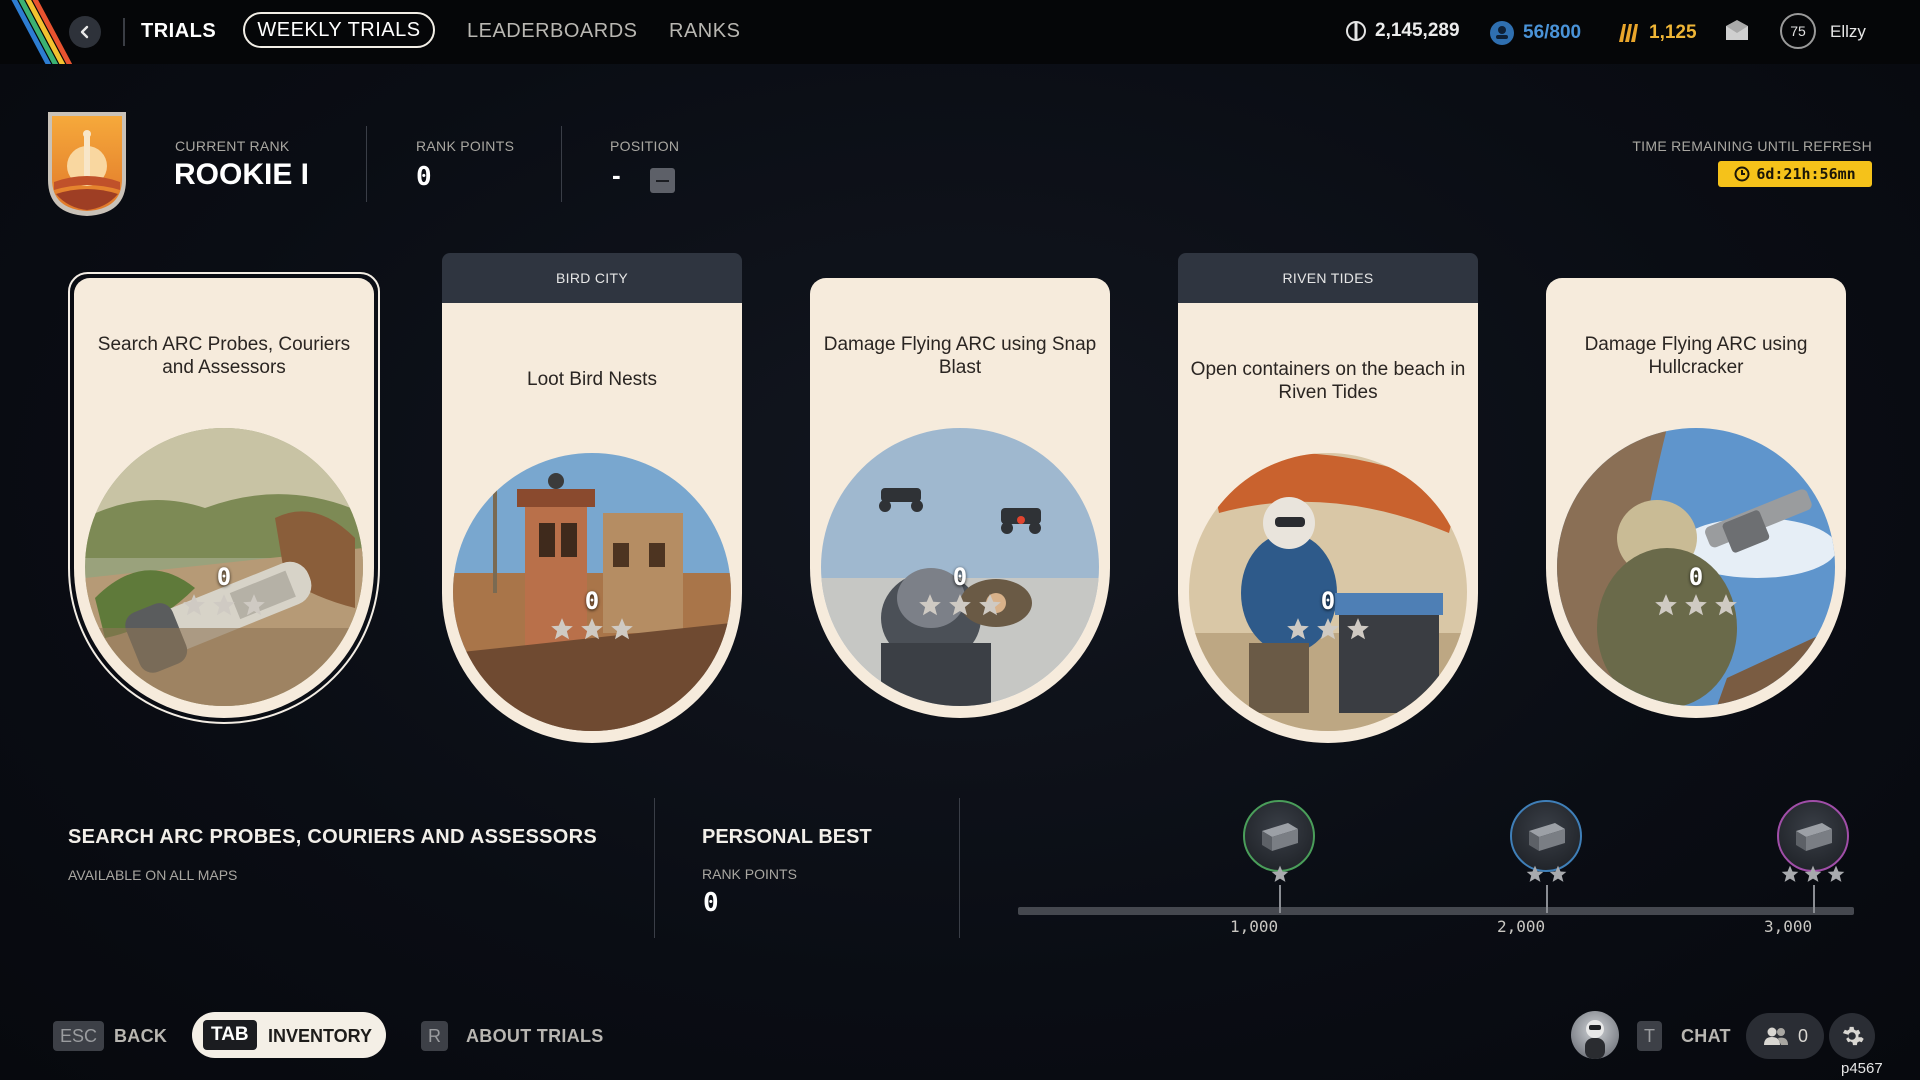  What do you see at coordinates (787, 837) in the screenshot?
I see `personal-best-title: PERSONAL BEST` at bounding box center [787, 837].